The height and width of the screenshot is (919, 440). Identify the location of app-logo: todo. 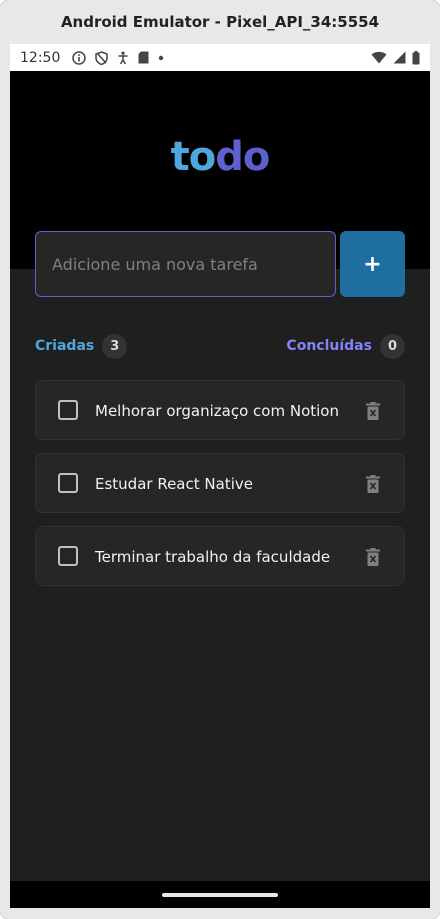
(220, 157).